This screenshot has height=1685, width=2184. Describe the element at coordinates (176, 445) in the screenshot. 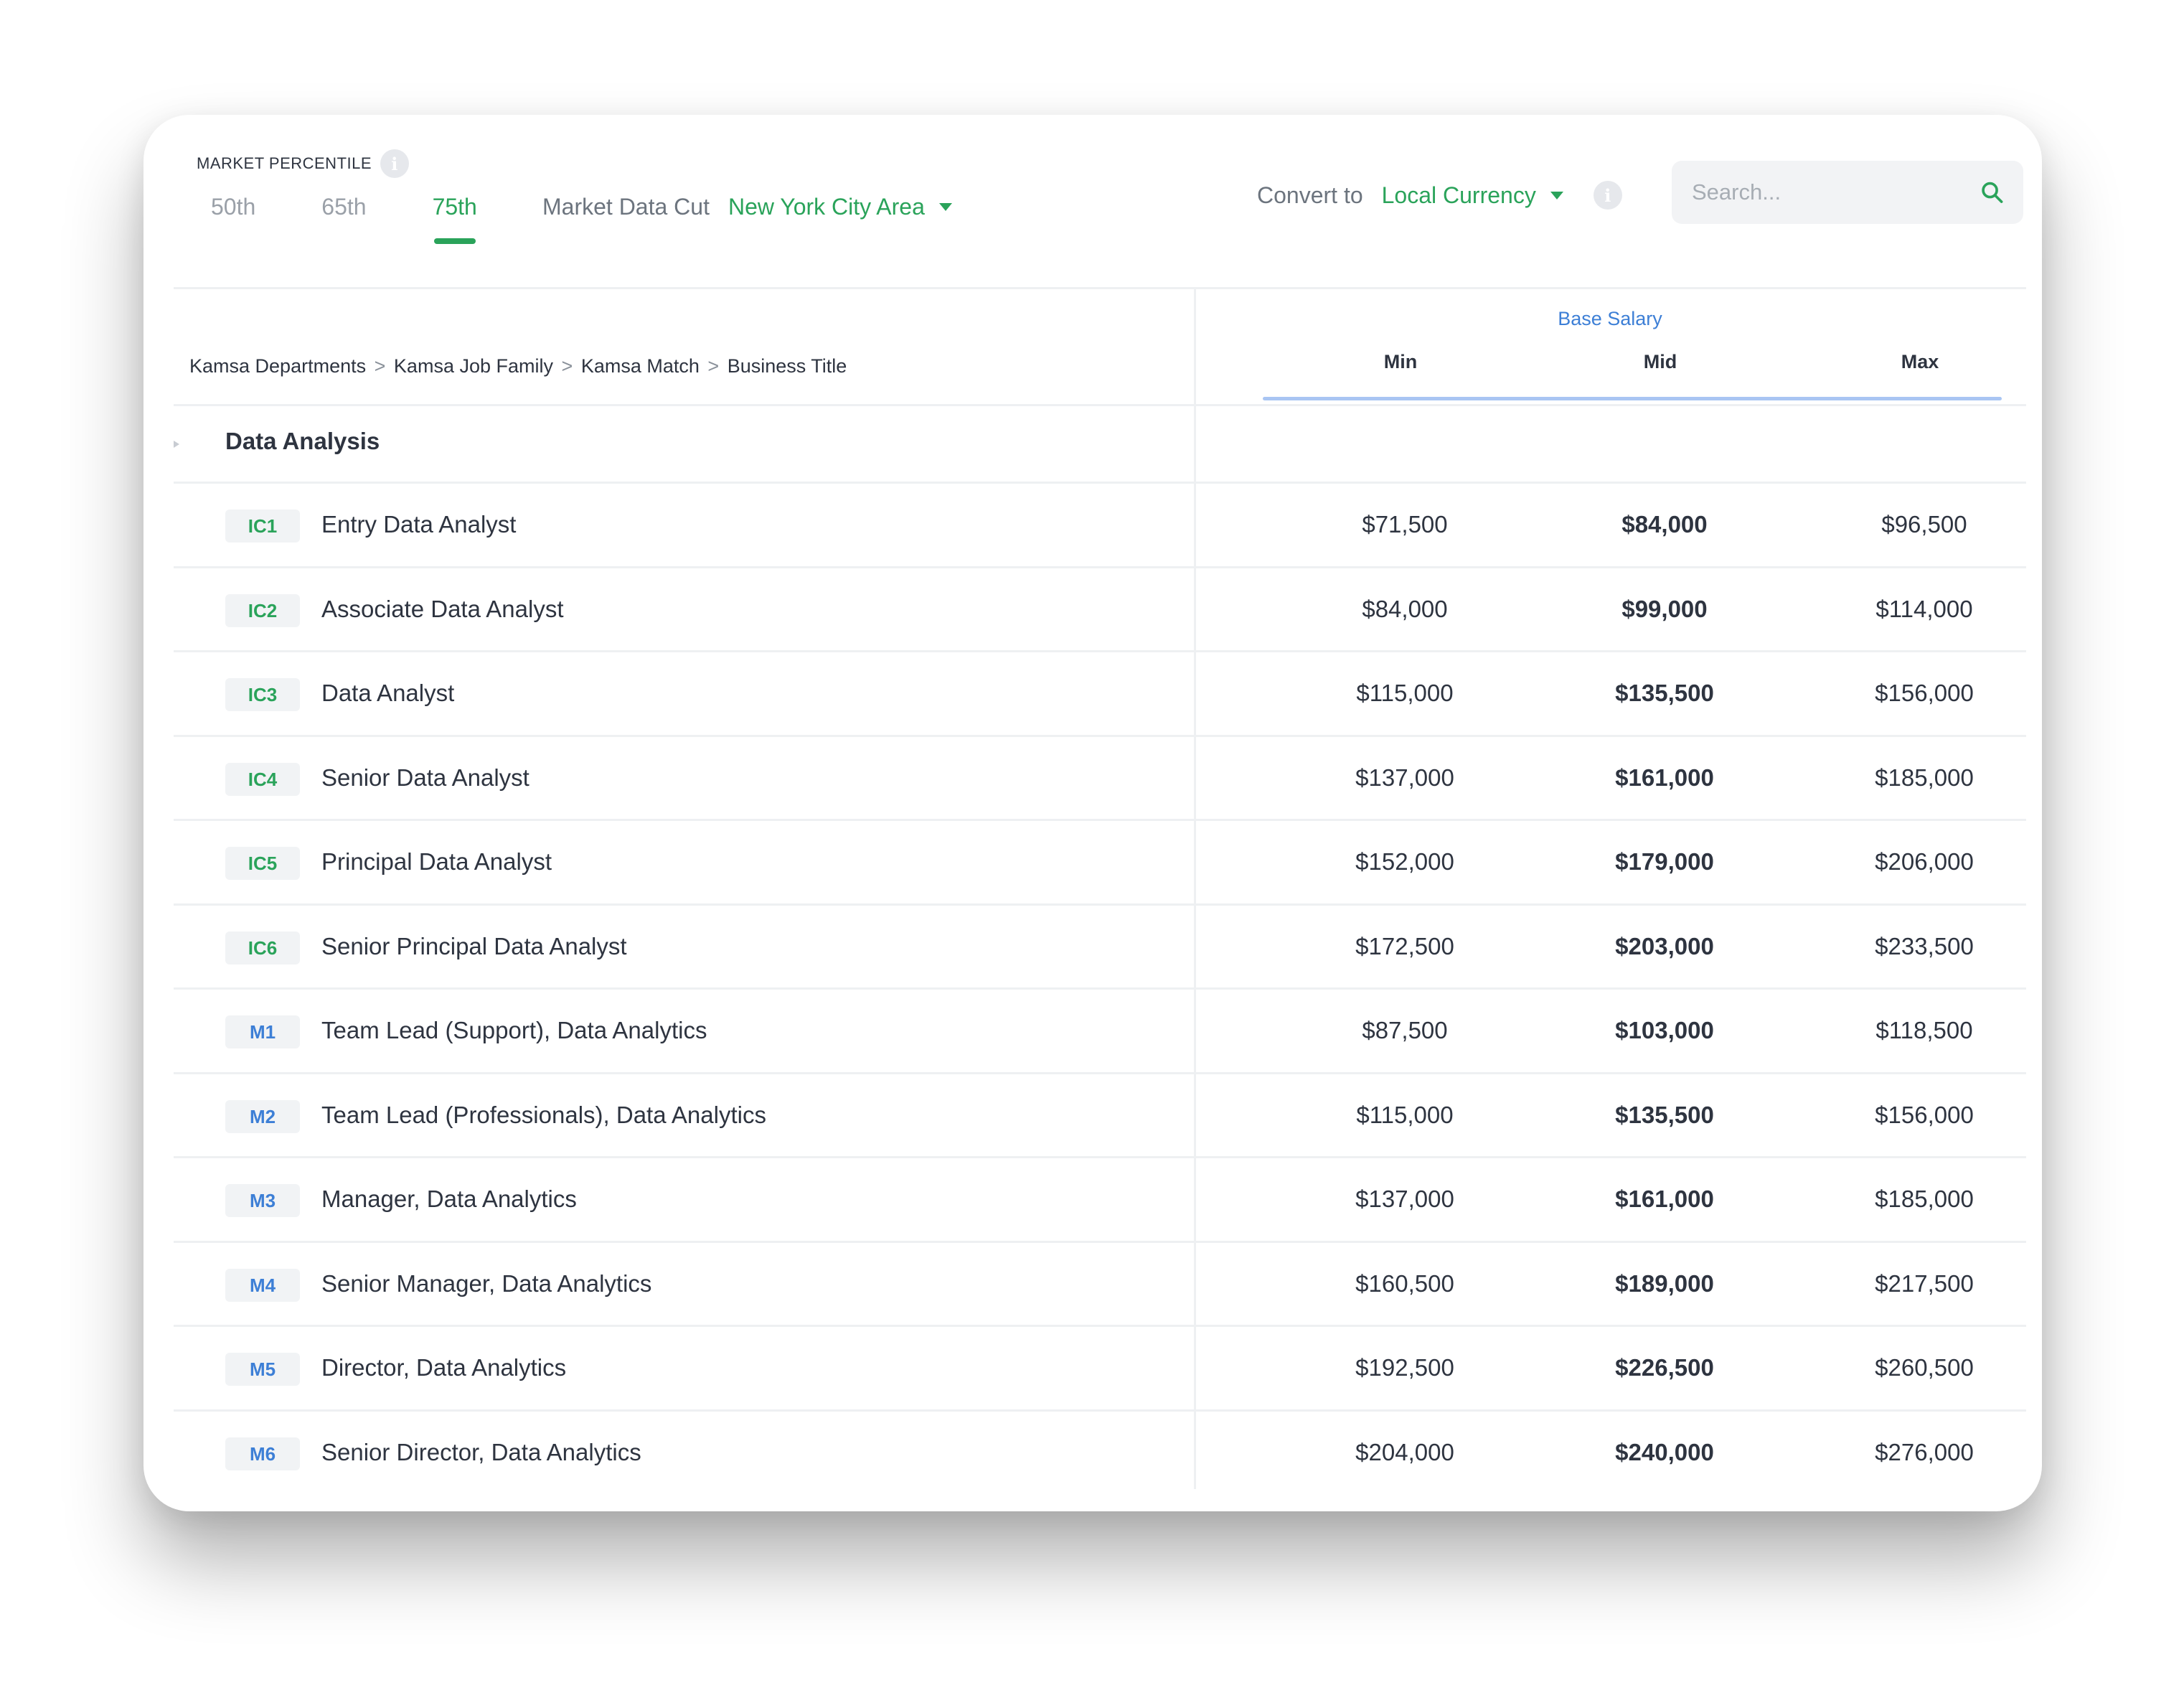

I see `chevron-right-icon` at that location.